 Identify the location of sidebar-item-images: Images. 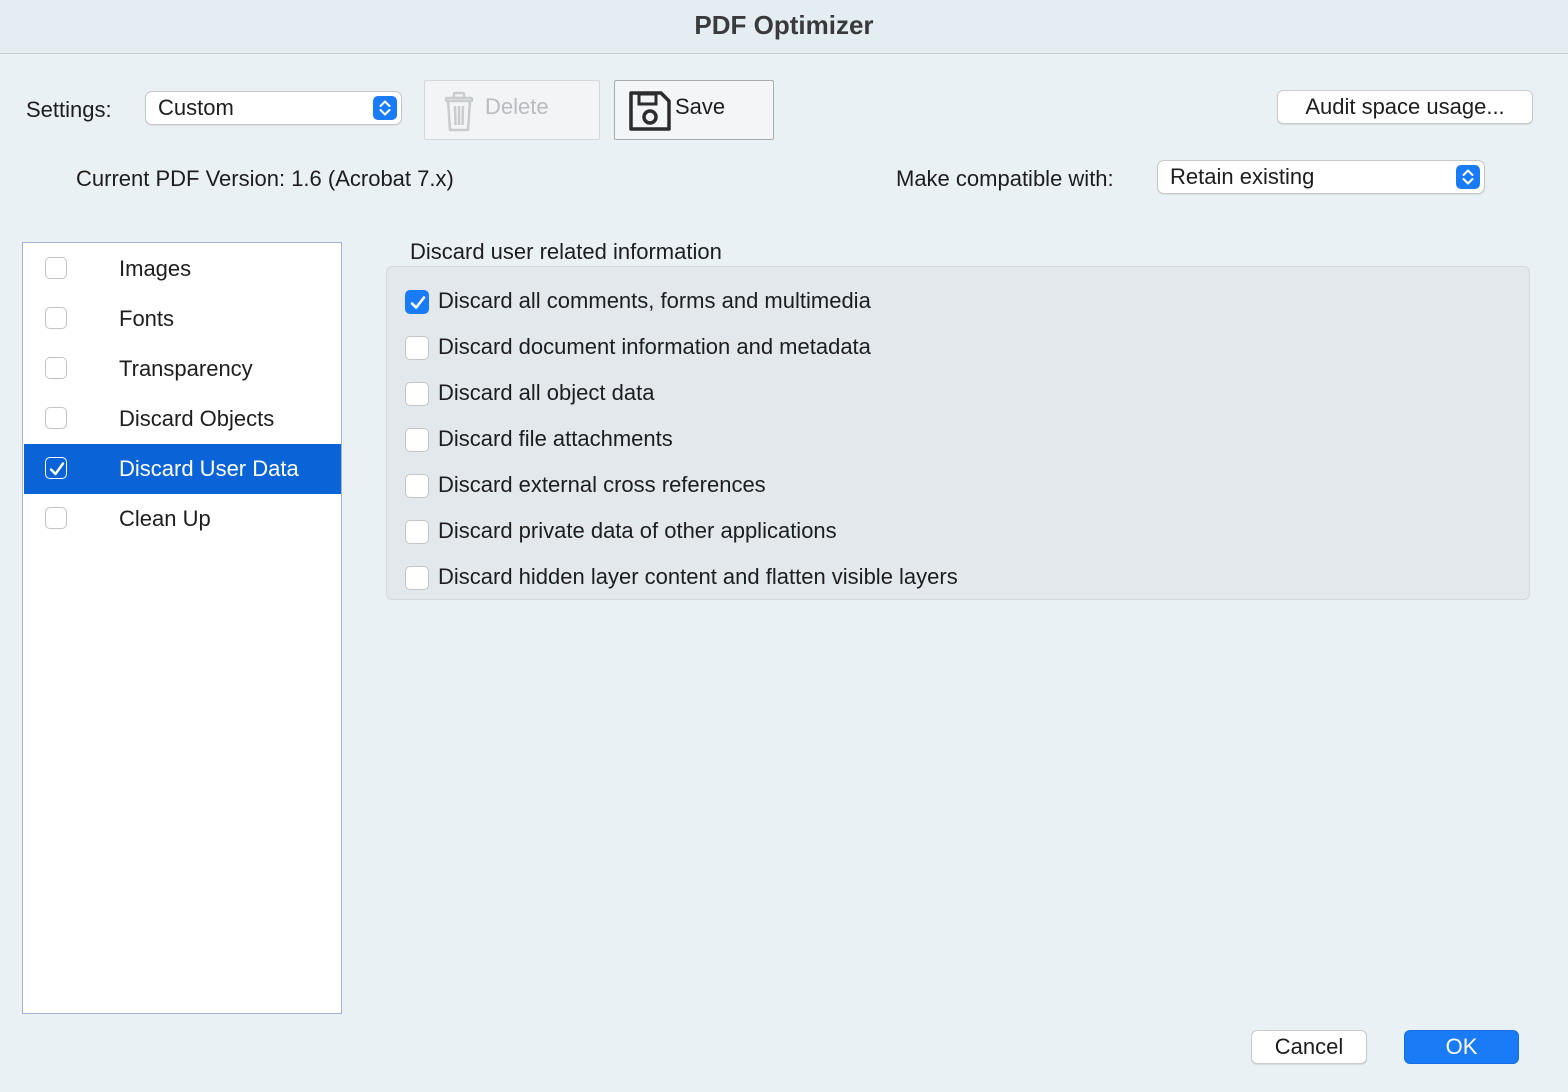
(182, 269).